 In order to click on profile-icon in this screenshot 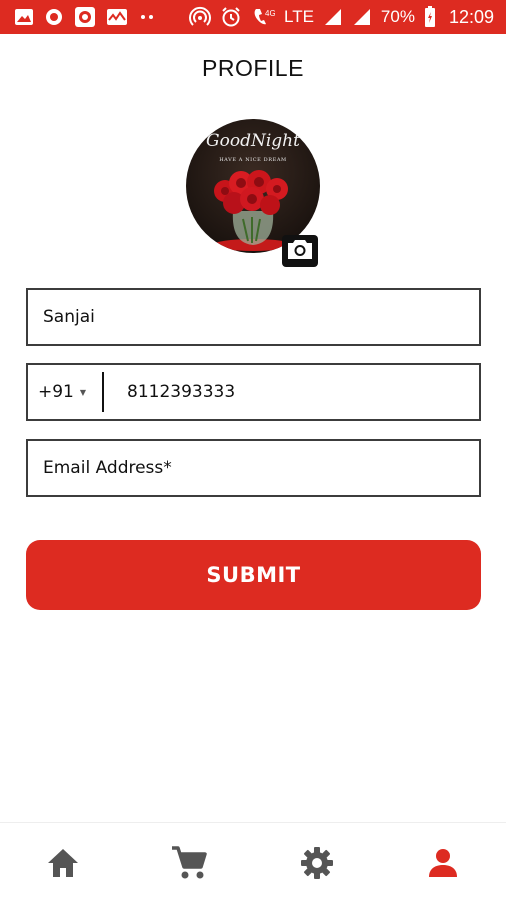, I will do `click(443, 865)`.